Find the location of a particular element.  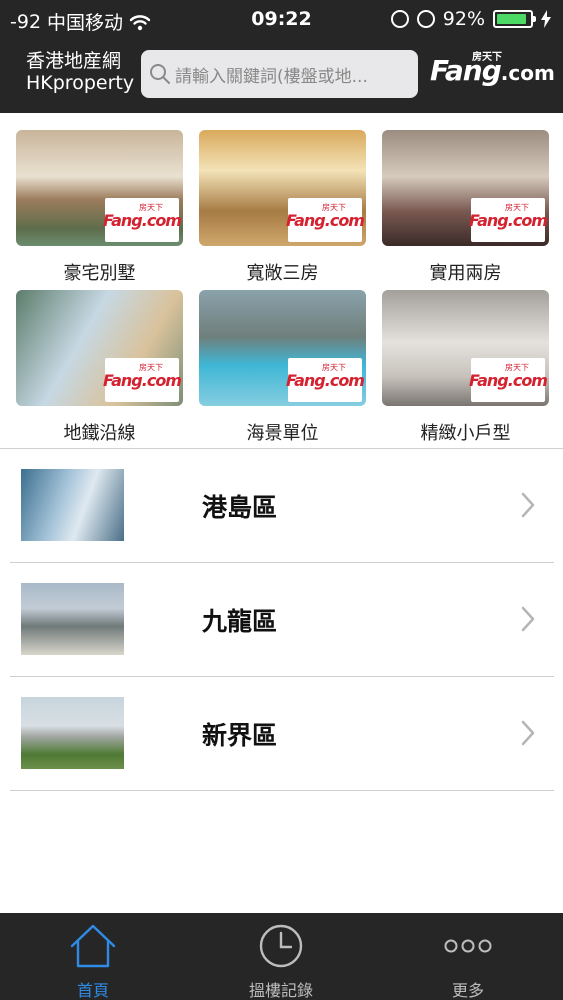

tab-more: 更多 is located at coordinates (468, 956).